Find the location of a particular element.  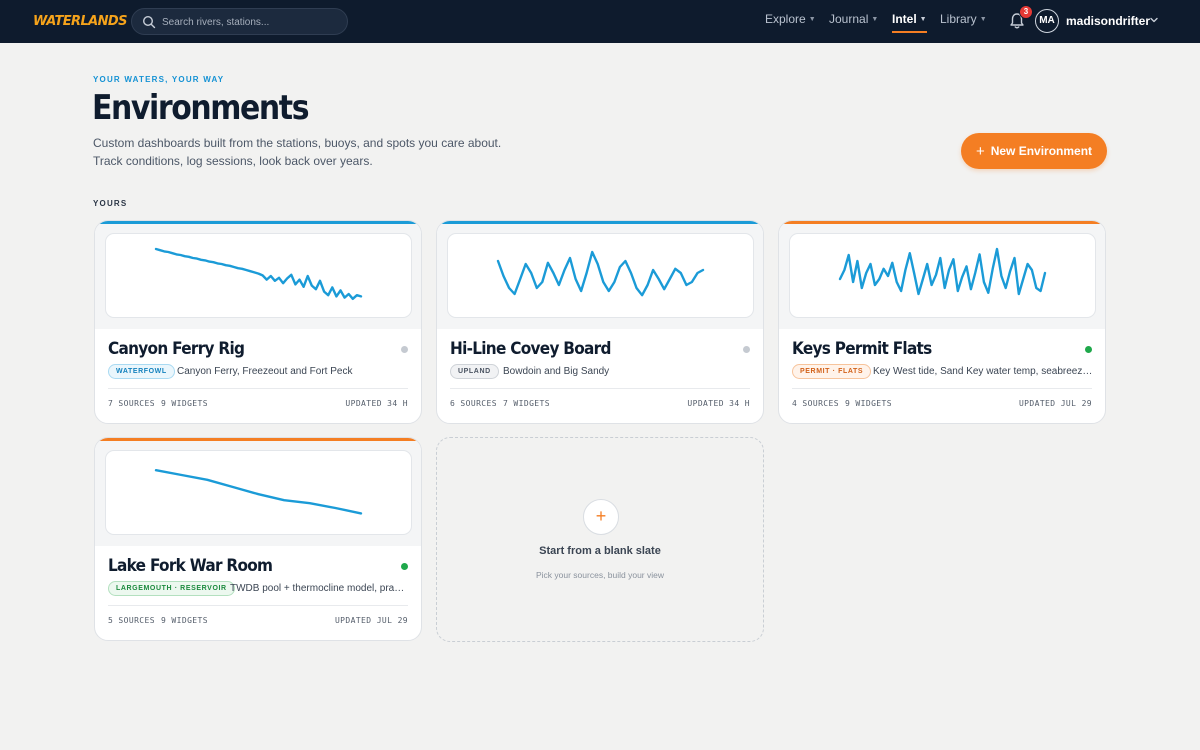

card-sources: 7 SOURCES is located at coordinates (131, 403).